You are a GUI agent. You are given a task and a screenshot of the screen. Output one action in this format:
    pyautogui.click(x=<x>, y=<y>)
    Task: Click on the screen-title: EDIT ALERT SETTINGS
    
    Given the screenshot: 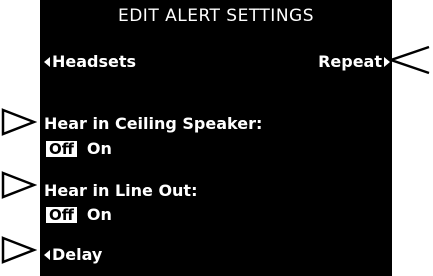 What is the action you would take?
    pyautogui.click(x=216, y=16)
    